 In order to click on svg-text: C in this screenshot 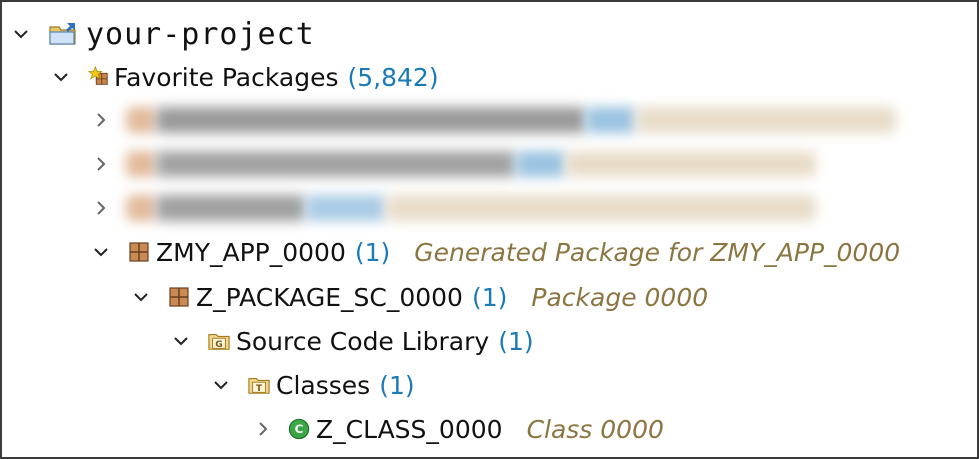, I will do `click(299, 429)`.